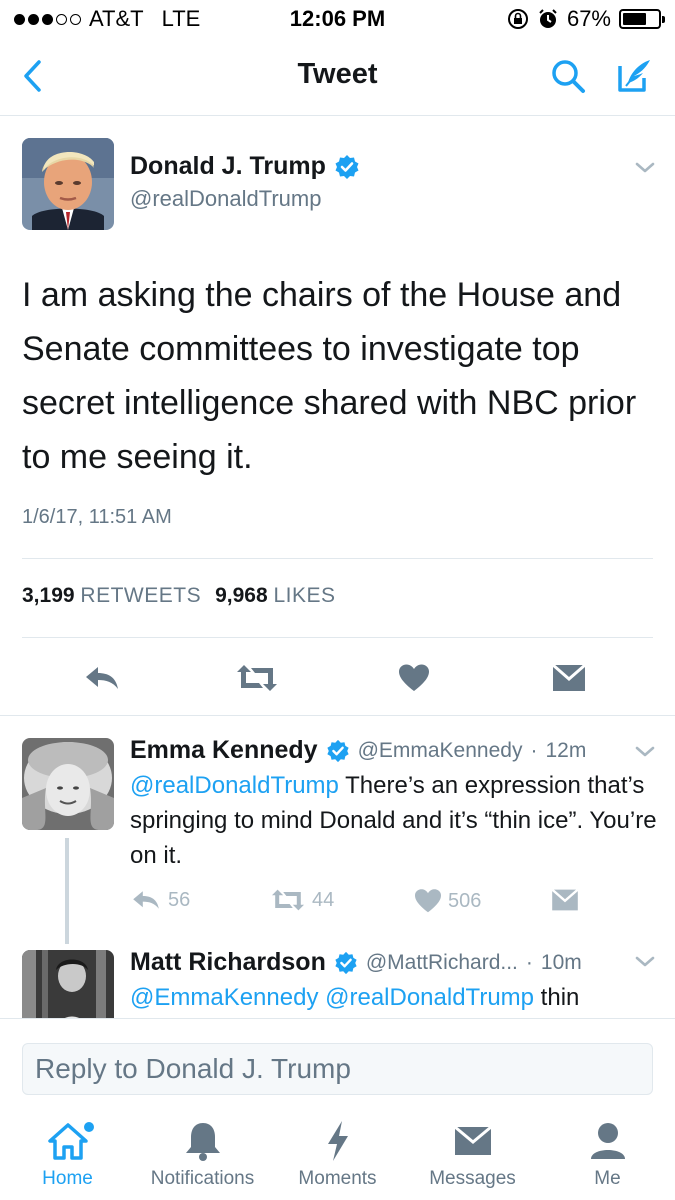  Describe the element at coordinates (234, 785) in the screenshot. I see `mention-link: @realDonaldTrump` at that location.